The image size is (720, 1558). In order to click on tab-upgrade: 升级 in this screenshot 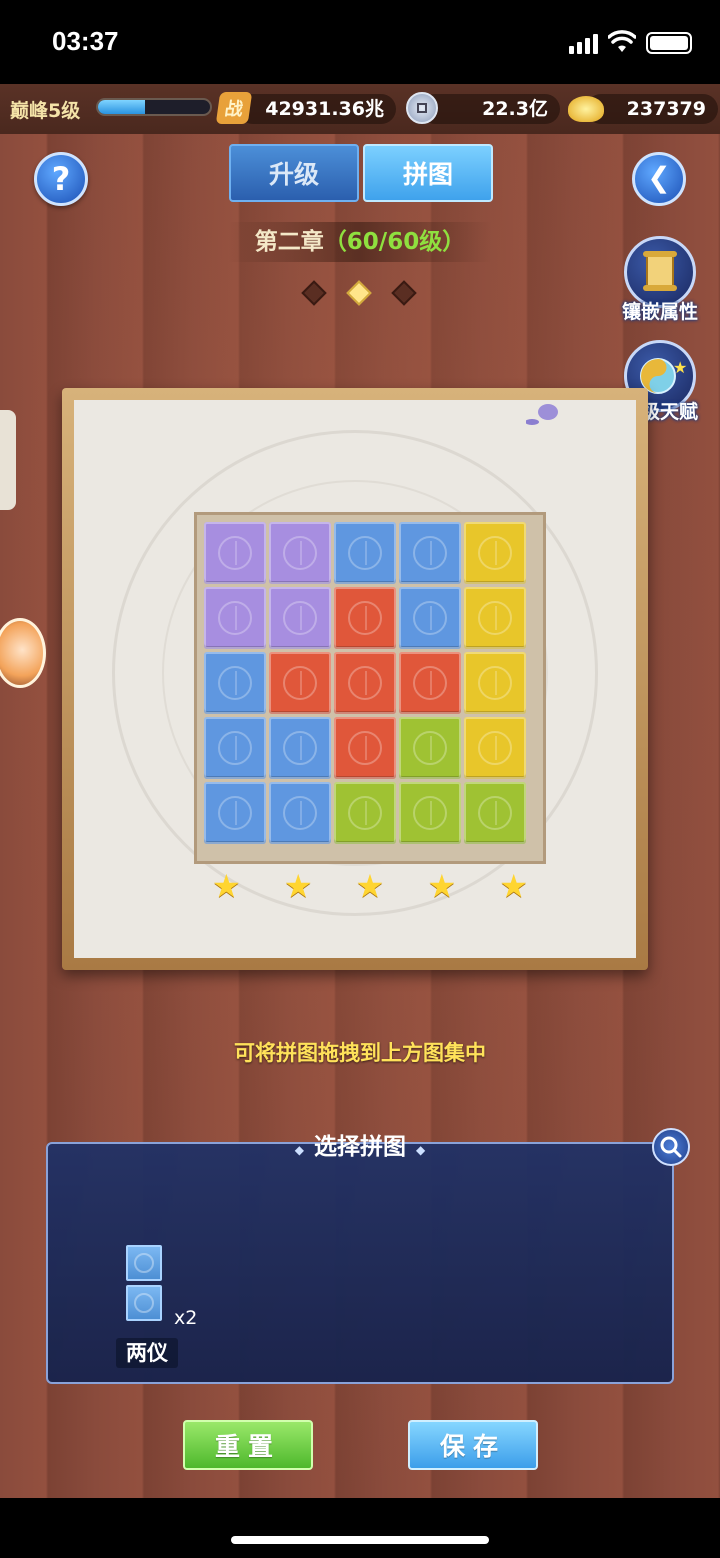, I will do `click(294, 173)`.